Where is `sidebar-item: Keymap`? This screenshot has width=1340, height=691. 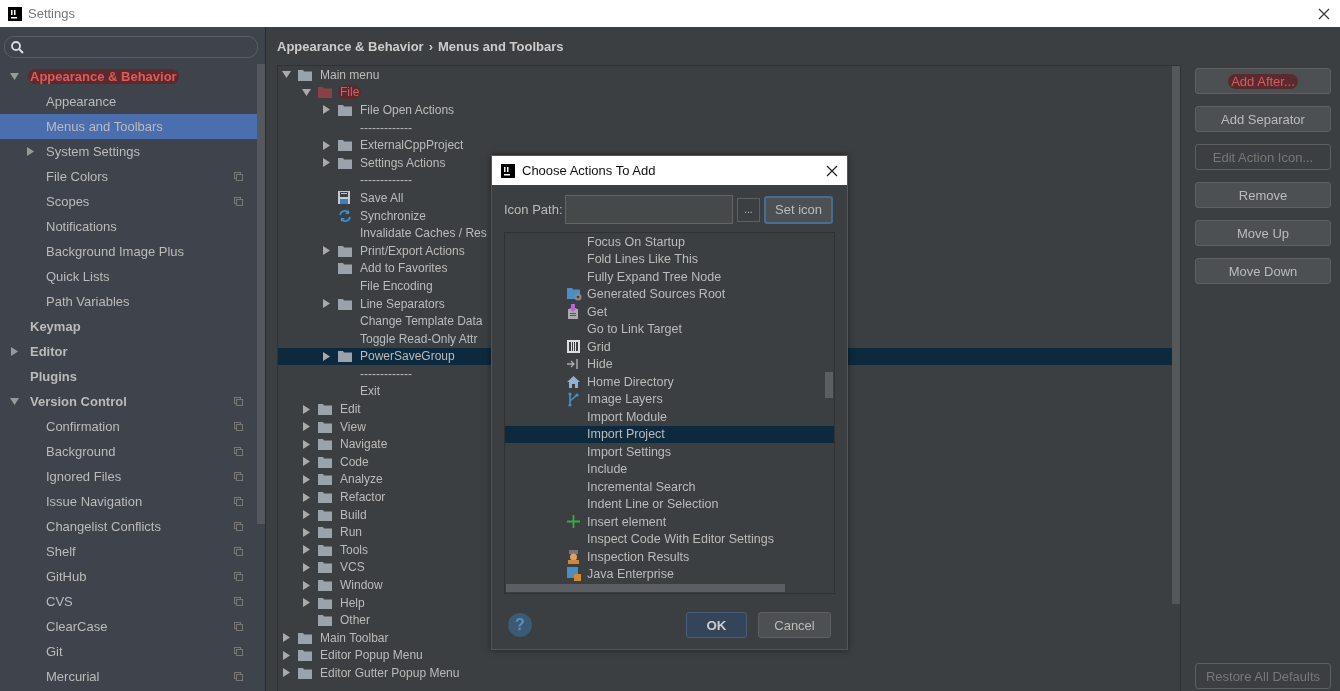 sidebar-item: Keymap is located at coordinates (128, 326).